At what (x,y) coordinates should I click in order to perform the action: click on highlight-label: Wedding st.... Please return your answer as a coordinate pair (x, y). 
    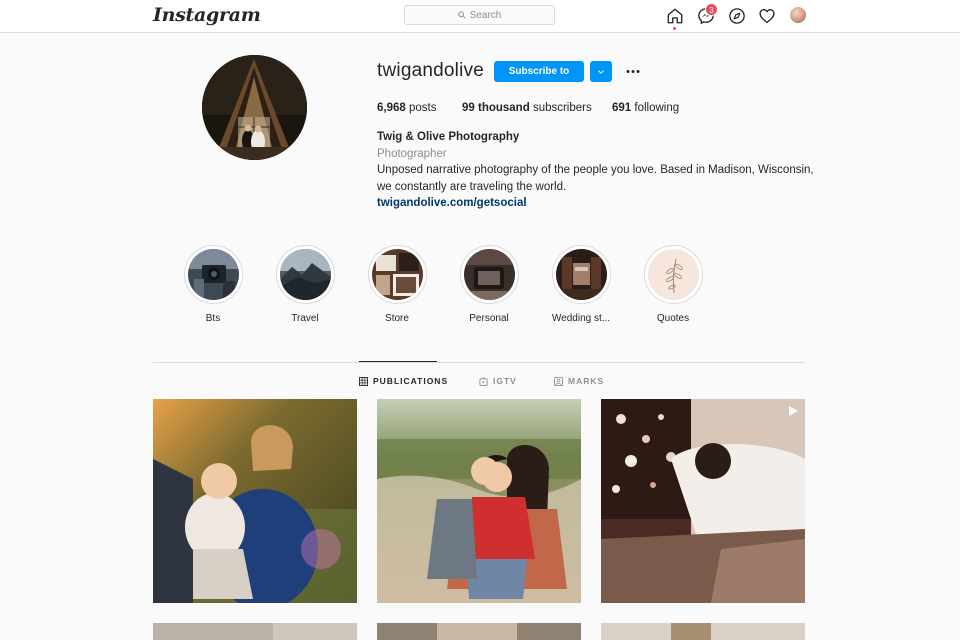
    Looking at the image, I should click on (581, 318).